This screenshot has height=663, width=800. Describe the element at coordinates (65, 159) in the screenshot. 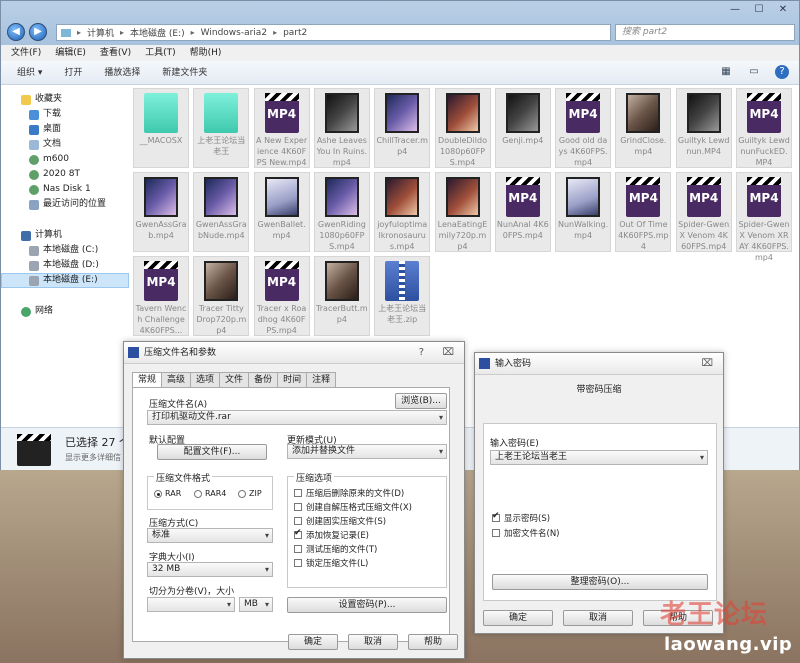

I see `nav-m600: m600` at that location.